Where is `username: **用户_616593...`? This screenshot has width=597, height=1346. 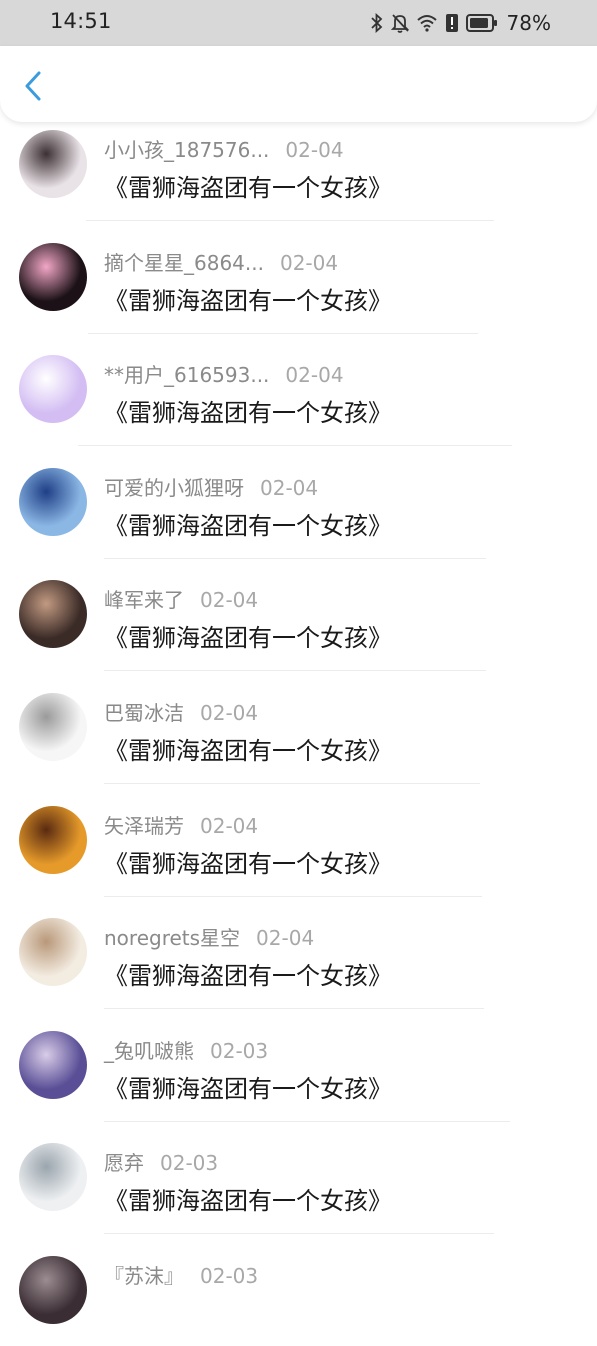
username: **用户_616593... is located at coordinates (186, 375).